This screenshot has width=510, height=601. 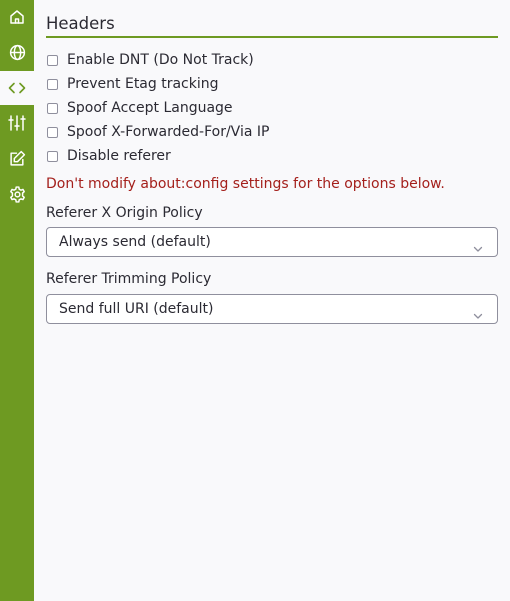 I want to click on option-label: Prevent Etag tracking, so click(x=143, y=84).